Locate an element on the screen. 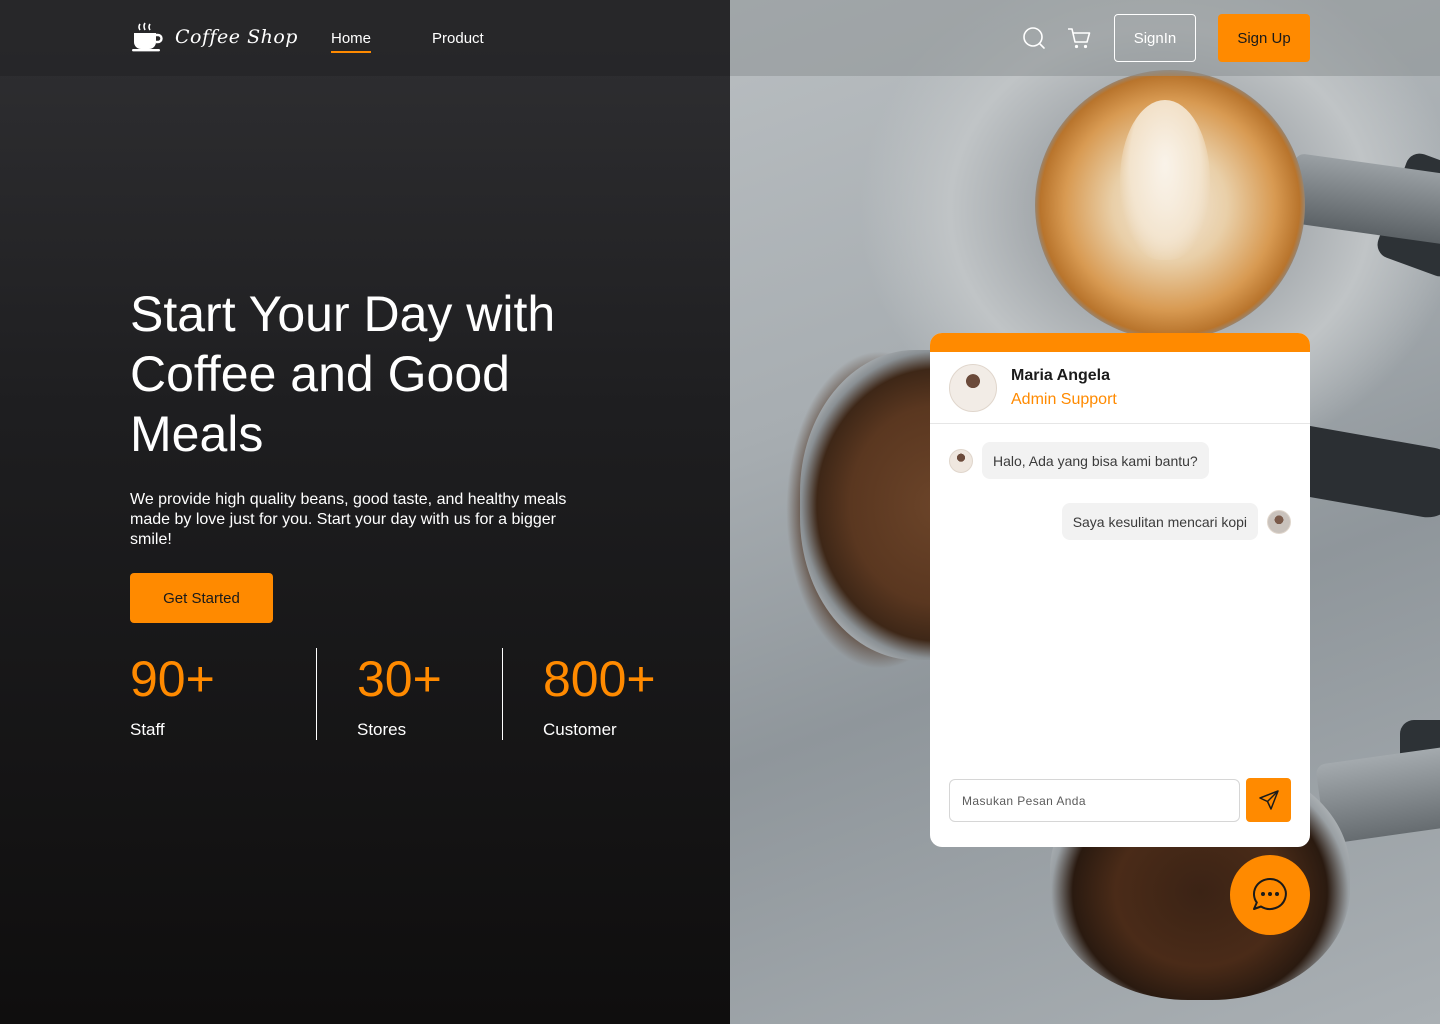  send-button is located at coordinates (1268, 800).